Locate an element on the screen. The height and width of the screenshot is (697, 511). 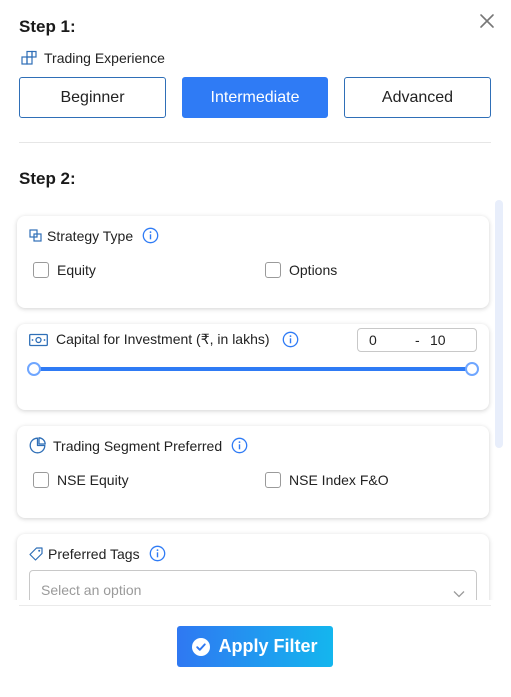
level-beginner-button: Beginner is located at coordinates (92, 97).